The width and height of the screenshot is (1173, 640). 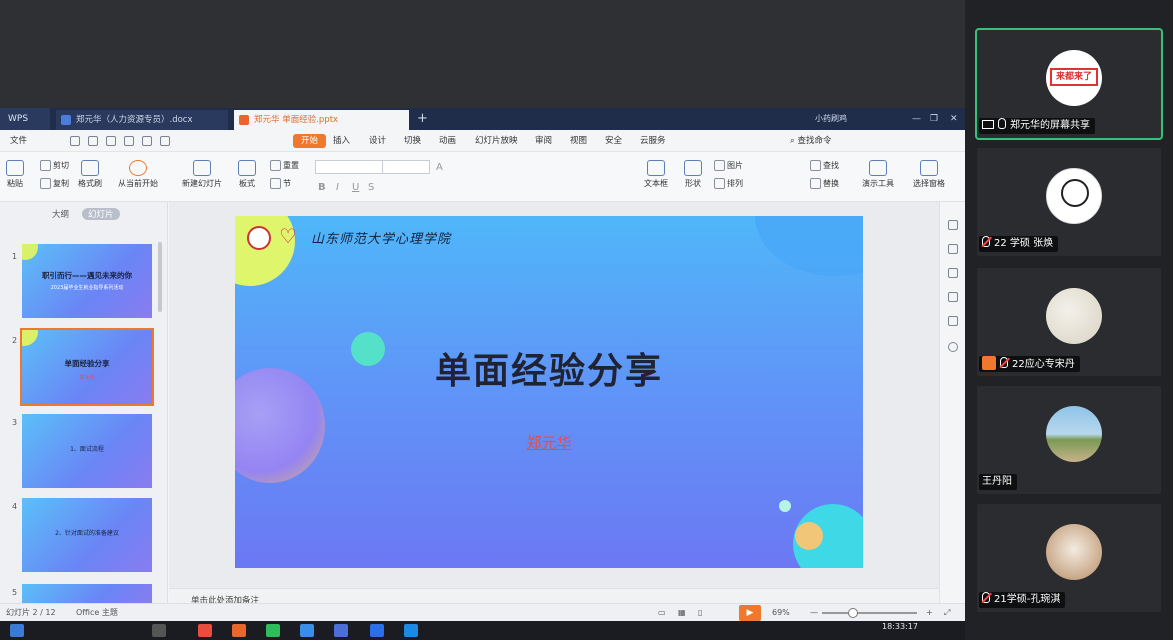 I want to click on wechat-taskbar-icon, so click(x=273, y=630).